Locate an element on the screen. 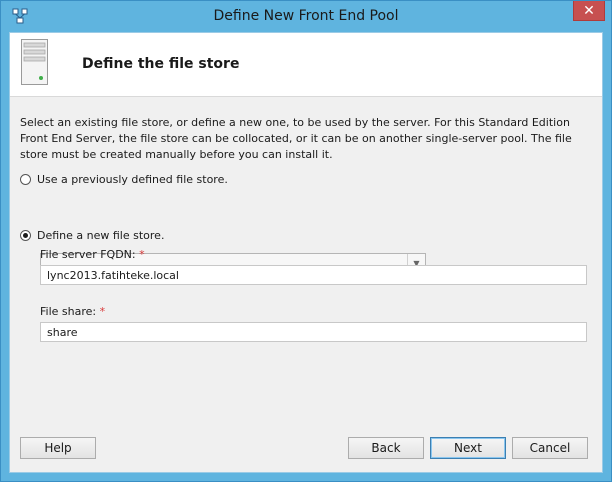 Image resolution: width=612 pixels, height=482 pixels. option-existing-label: Use a previously defined file store. is located at coordinates (132, 179).